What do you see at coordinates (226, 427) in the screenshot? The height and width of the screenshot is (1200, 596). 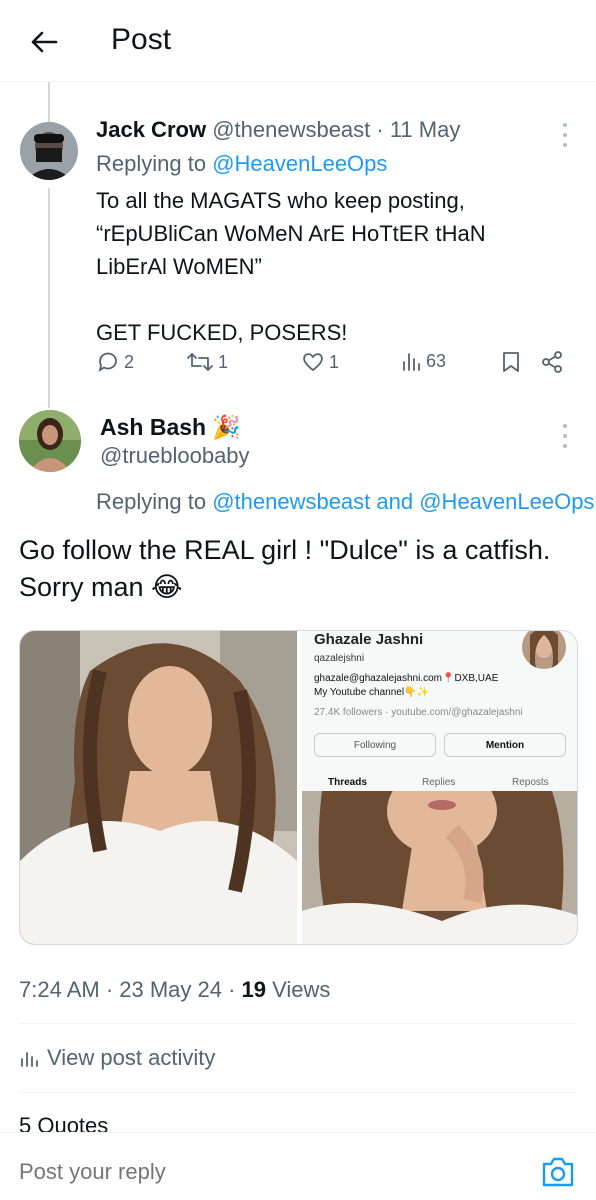 I see `party-popper-emoji: 🎉` at bounding box center [226, 427].